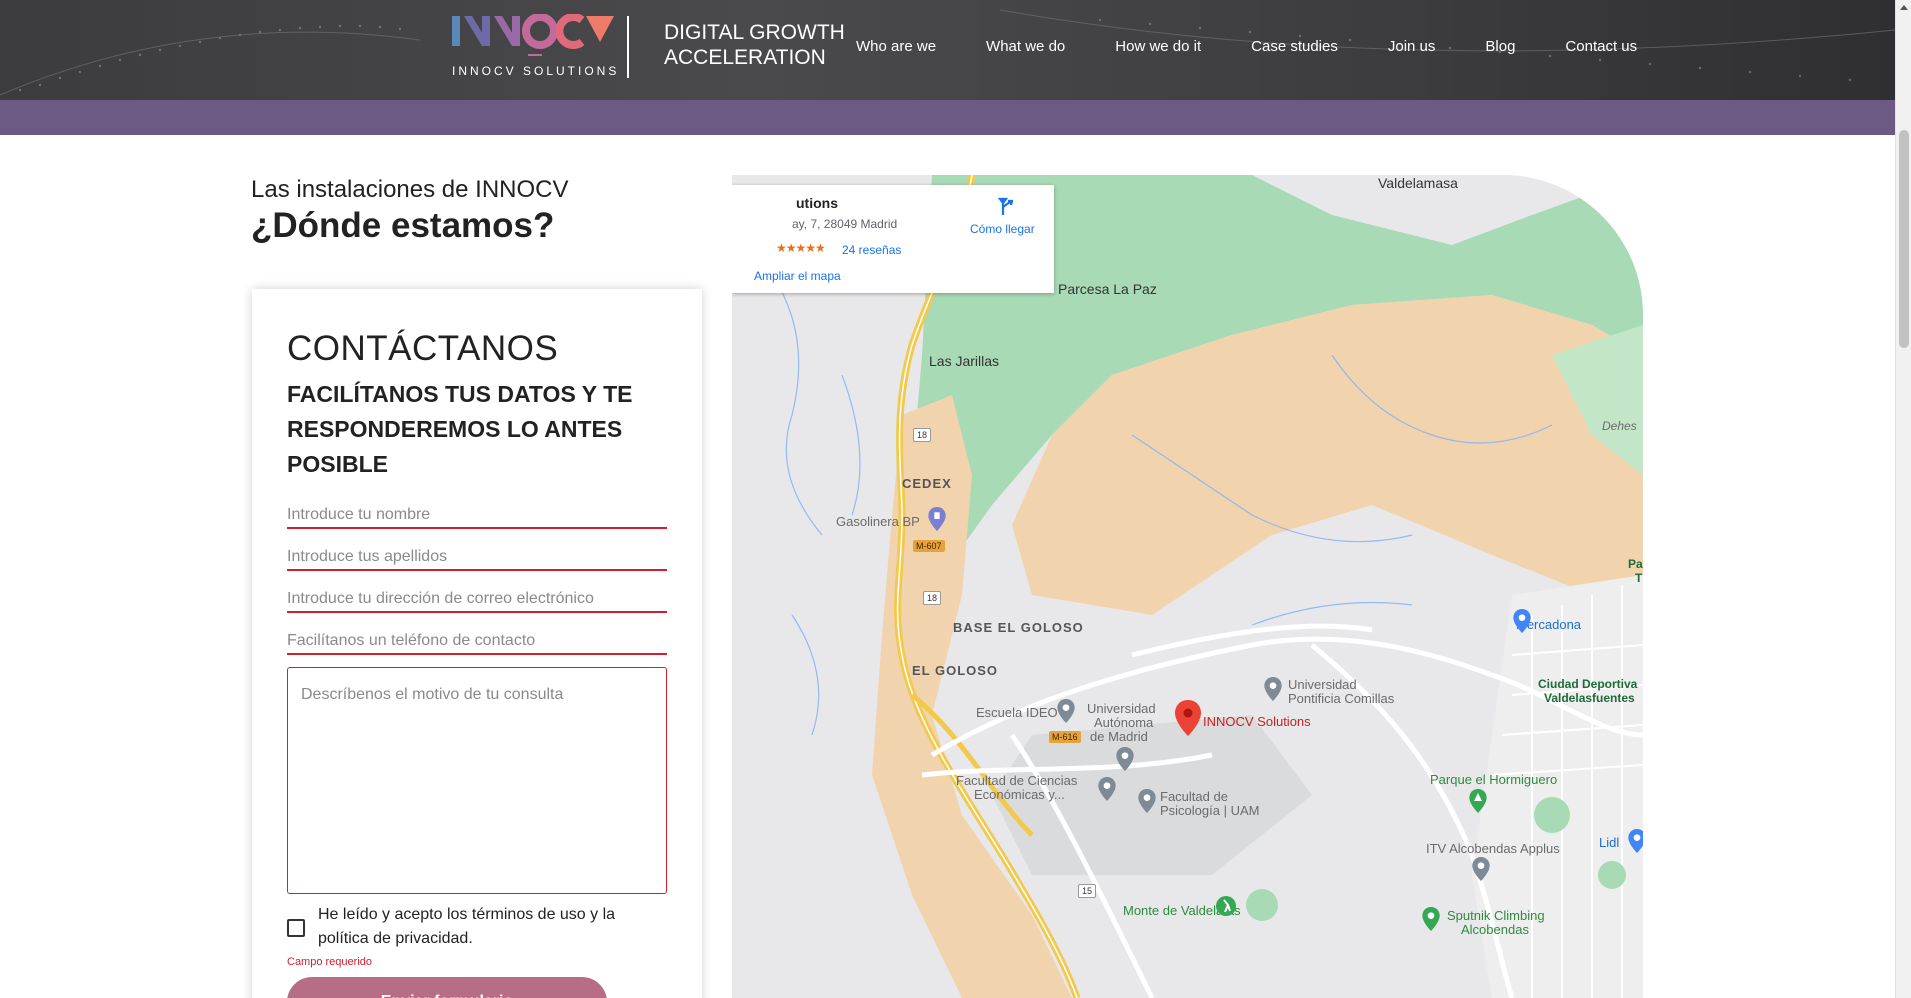 The image size is (1911, 998). Describe the element at coordinates (1494, 779) in the screenshot. I see `map-label-hormiguero: Parque el Hormiguero` at that location.